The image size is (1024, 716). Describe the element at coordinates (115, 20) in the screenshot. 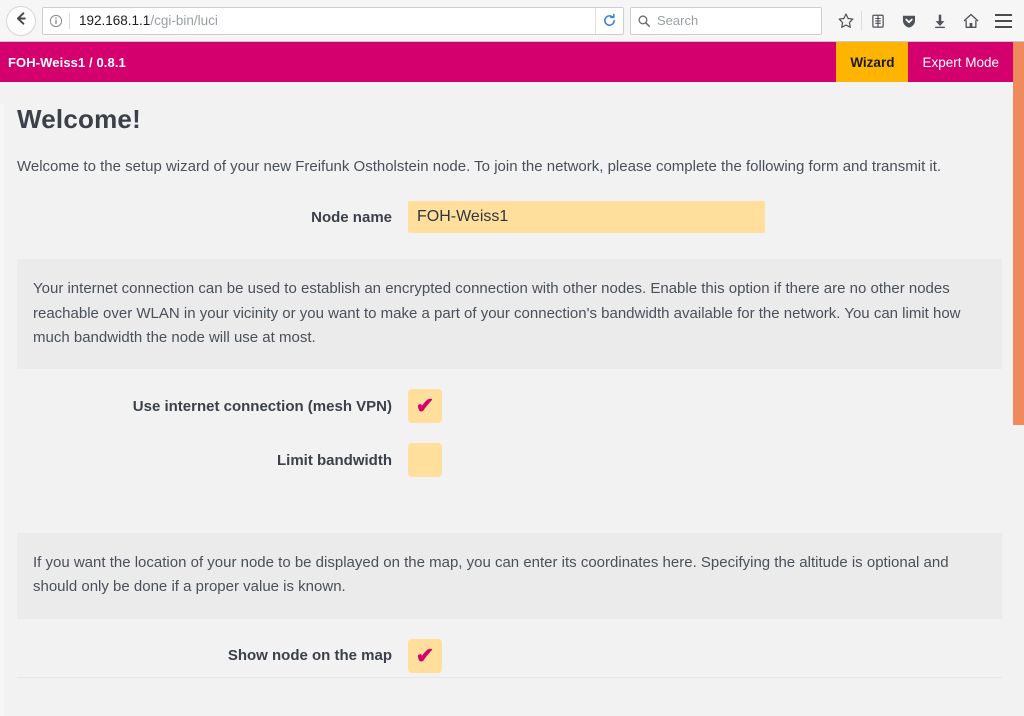

I see `url-host: 192.168.1.1` at that location.